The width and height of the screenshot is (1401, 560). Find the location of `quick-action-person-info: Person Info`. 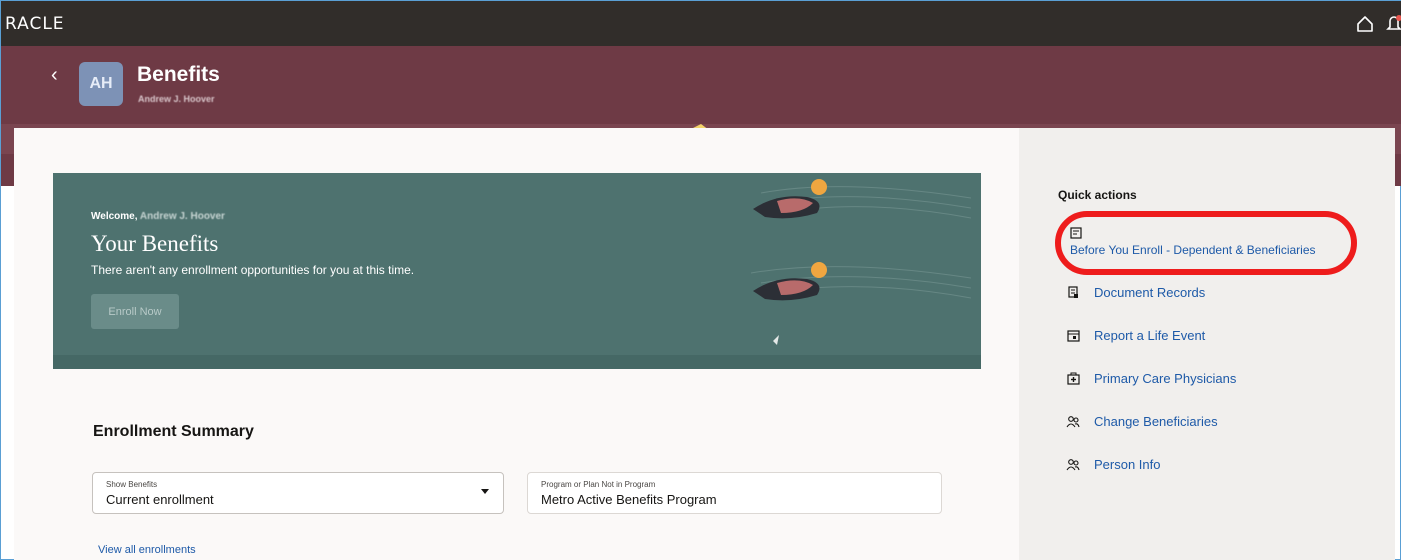

quick-action-person-info: Person Info is located at coordinates (1113, 464).